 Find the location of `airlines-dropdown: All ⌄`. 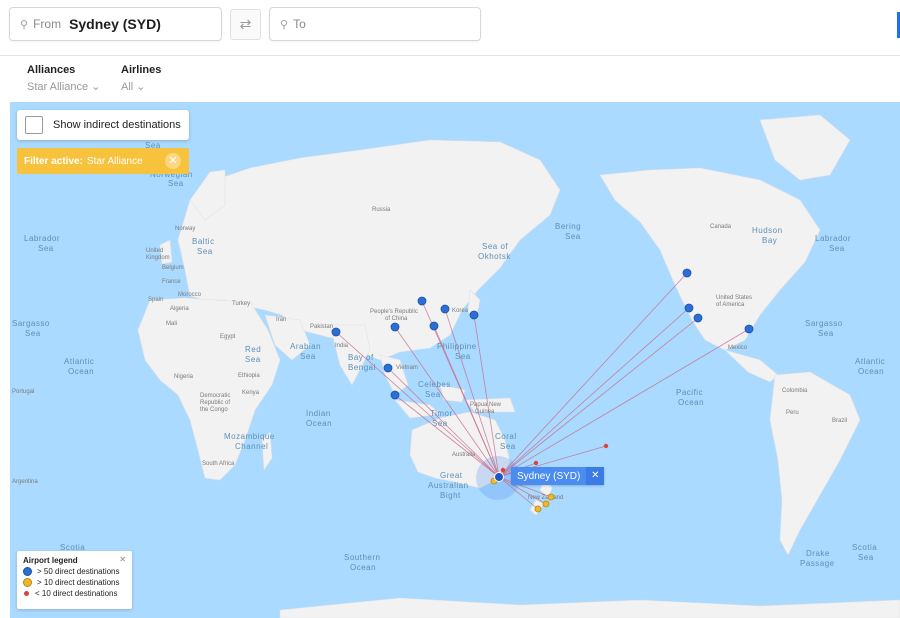

airlines-dropdown: All ⌄ is located at coordinates (141, 86).